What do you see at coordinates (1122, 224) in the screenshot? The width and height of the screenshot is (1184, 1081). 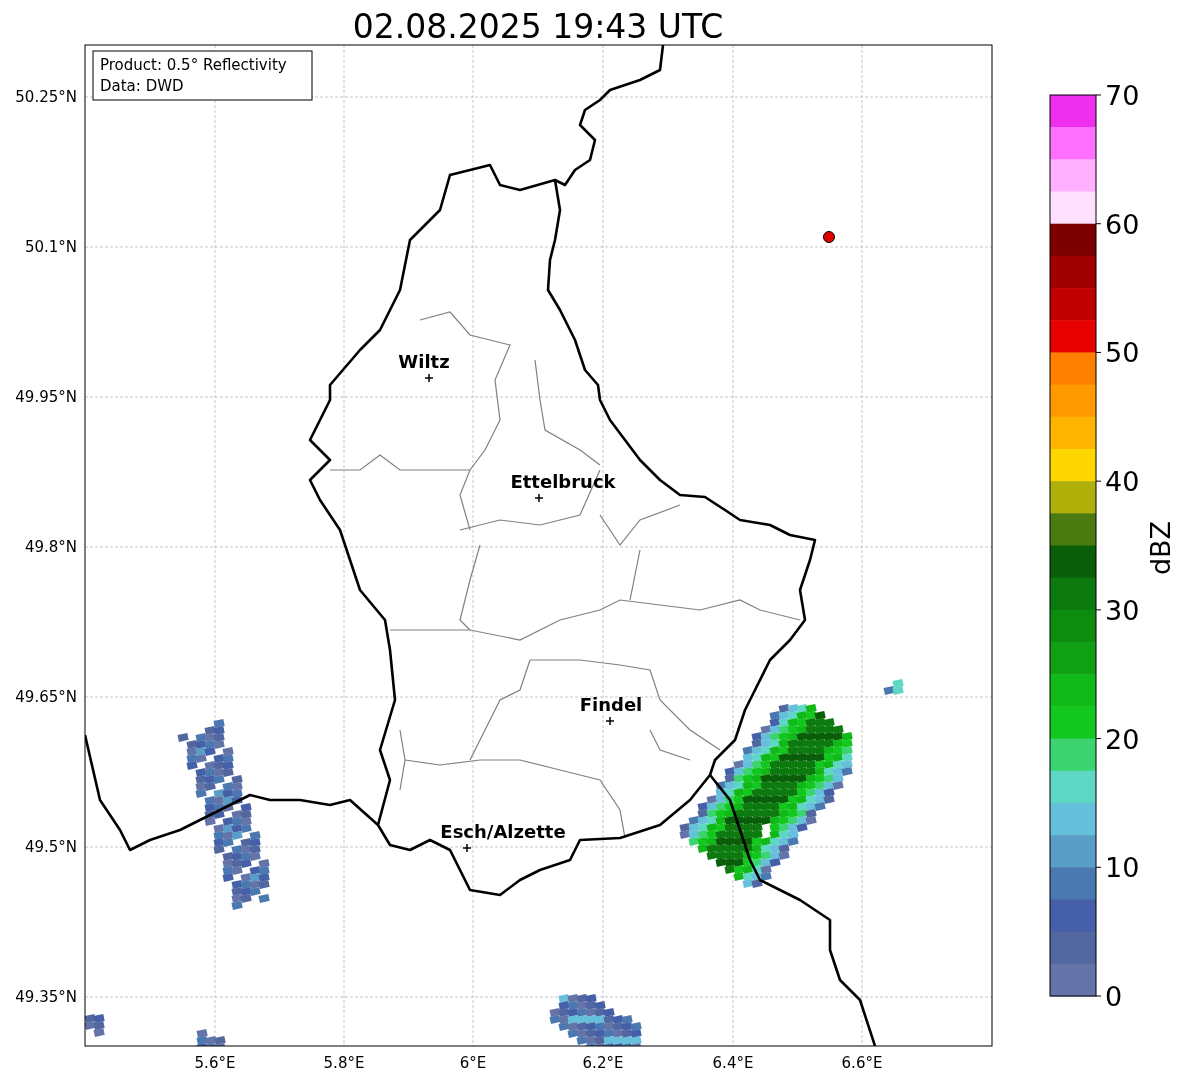 I see `colorbar-tick-label: 60` at bounding box center [1122, 224].